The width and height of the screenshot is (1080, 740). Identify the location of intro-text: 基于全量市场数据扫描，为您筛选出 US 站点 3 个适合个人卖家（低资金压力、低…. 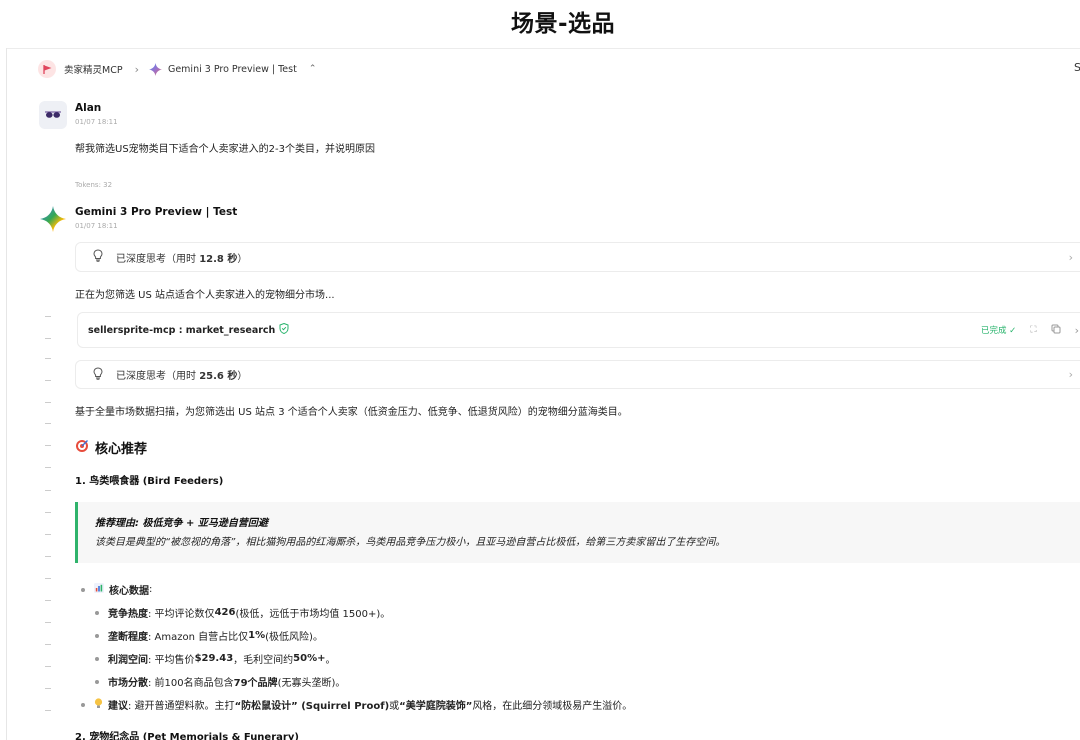
(351, 412).